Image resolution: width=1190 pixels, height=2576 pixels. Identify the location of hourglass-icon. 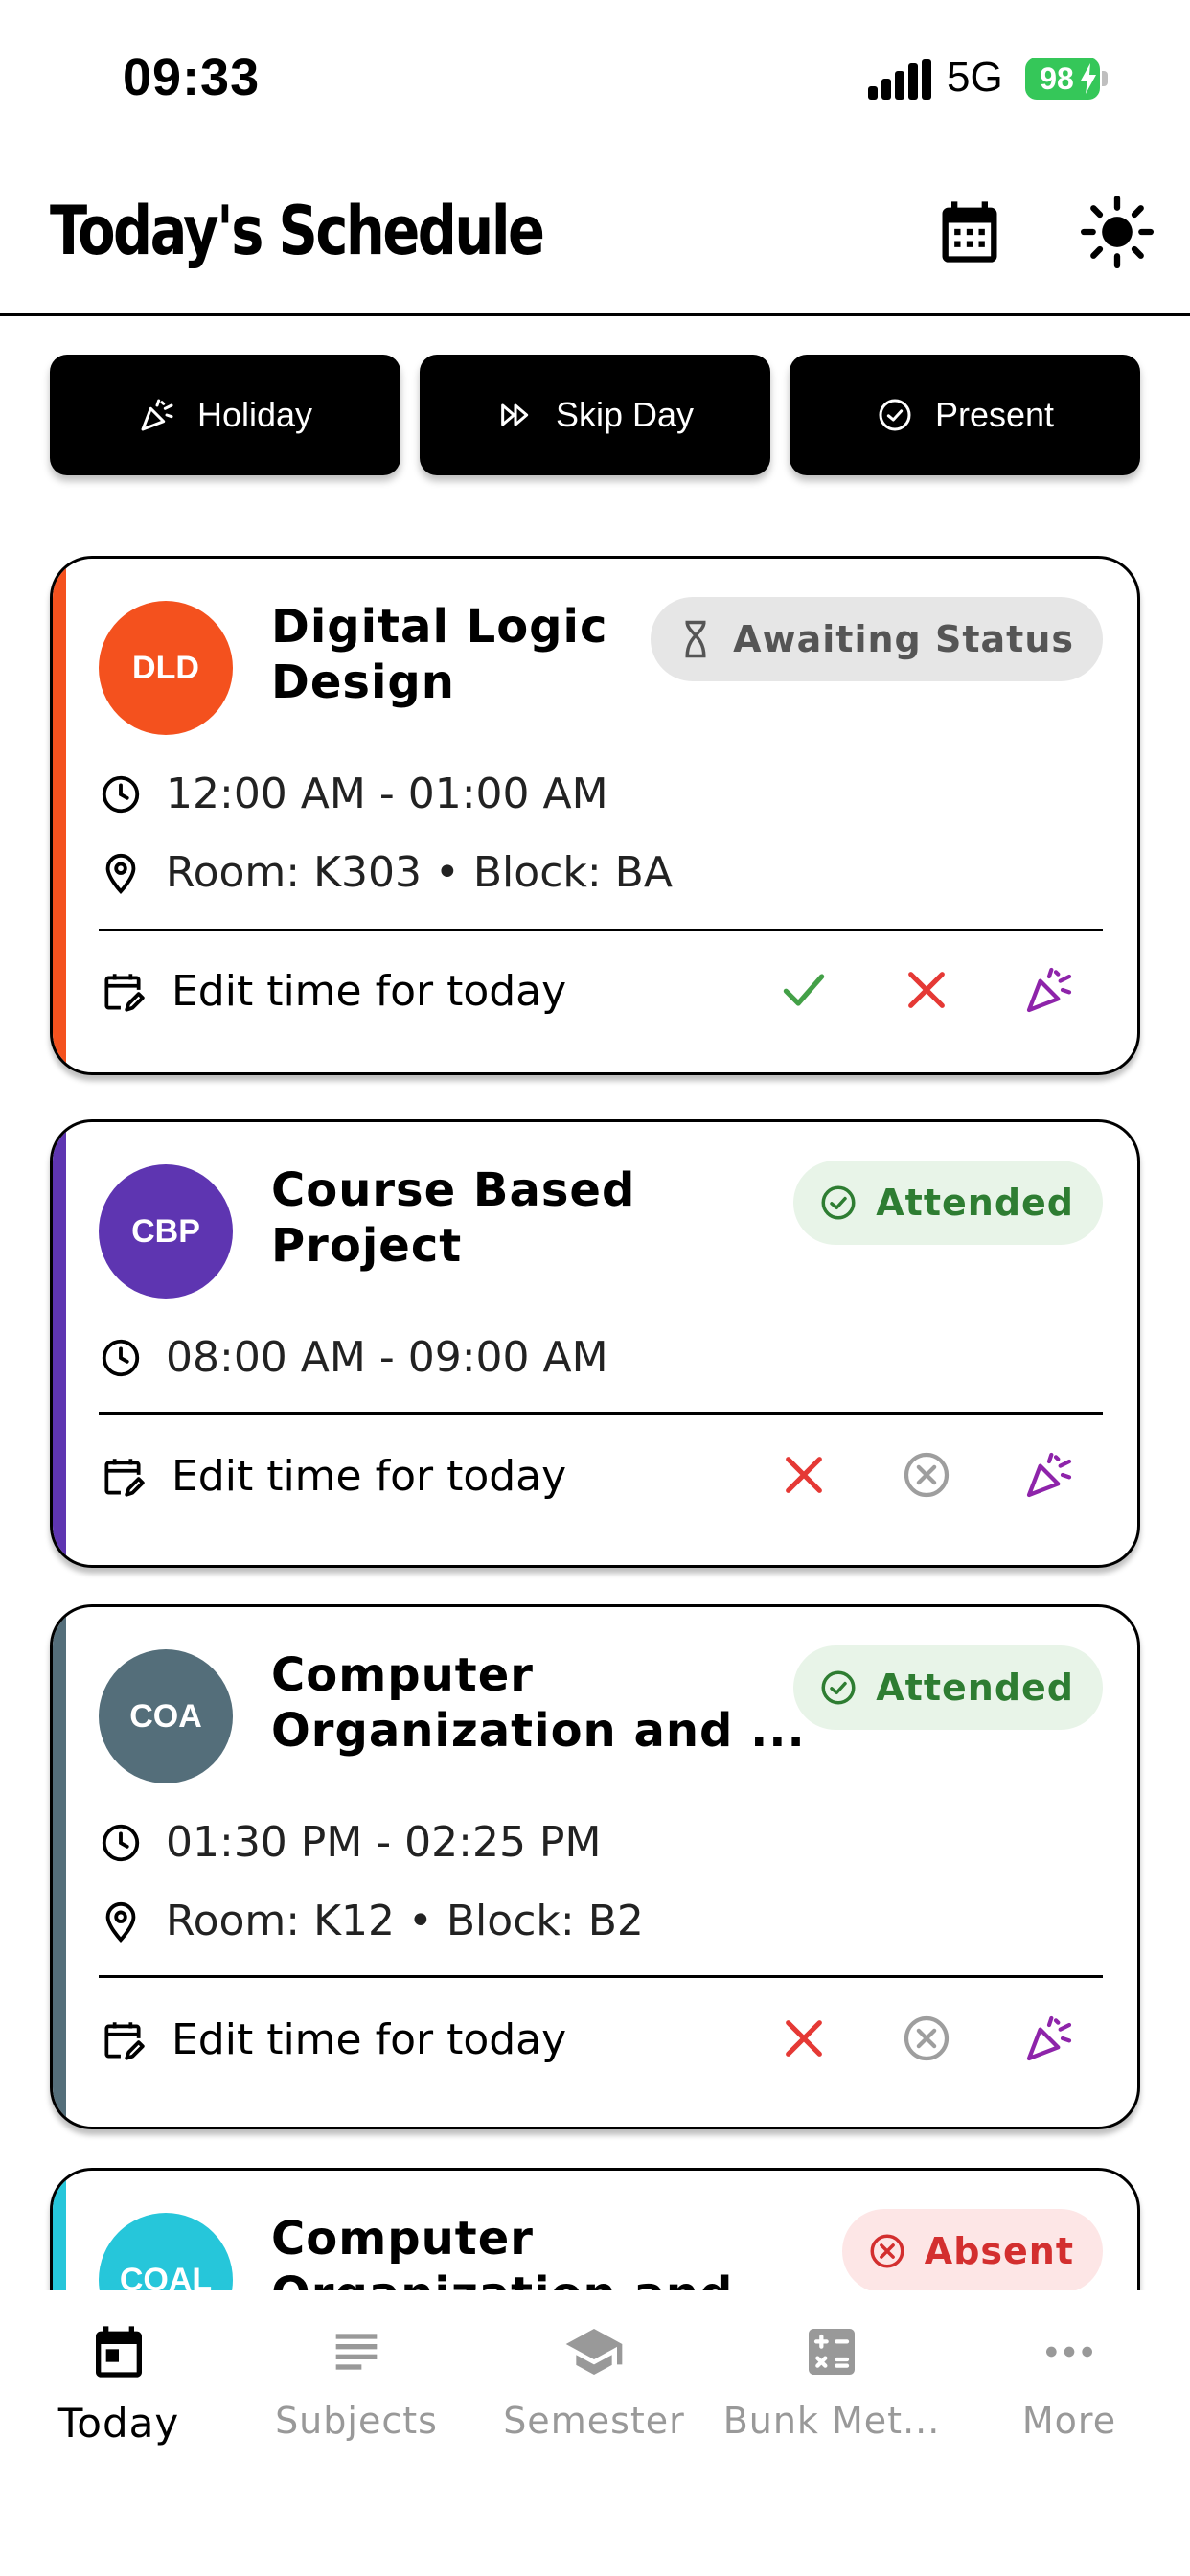
(696, 639).